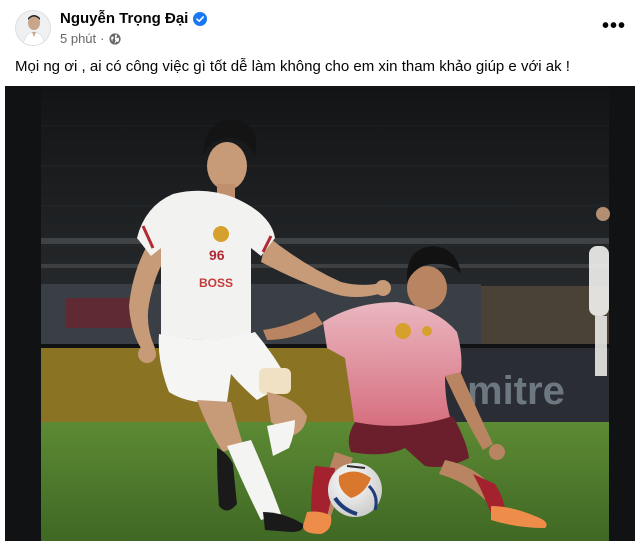 This screenshot has height=544, width=640. I want to click on board-text: mitre, so click(516, 391).